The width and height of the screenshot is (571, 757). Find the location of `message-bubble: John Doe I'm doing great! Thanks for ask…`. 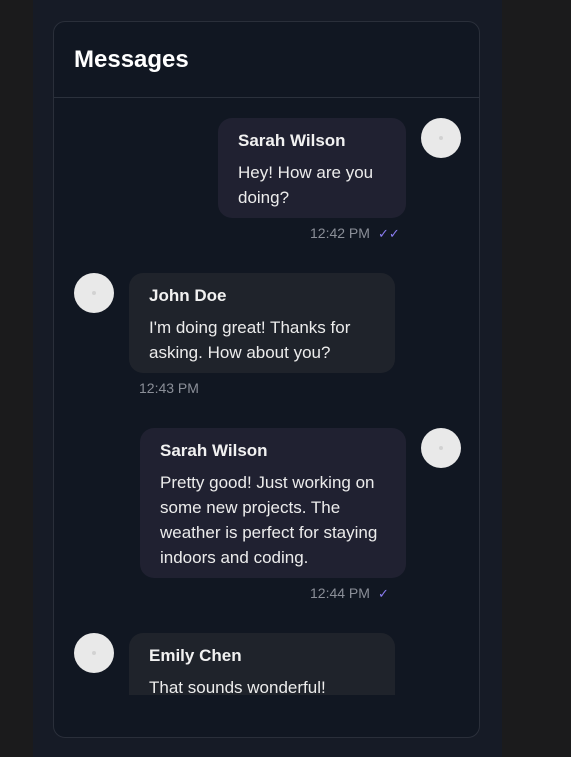

message-bubble: John Doe I'm doing great! Thanks for ask… is located at coordinates (262, 323).